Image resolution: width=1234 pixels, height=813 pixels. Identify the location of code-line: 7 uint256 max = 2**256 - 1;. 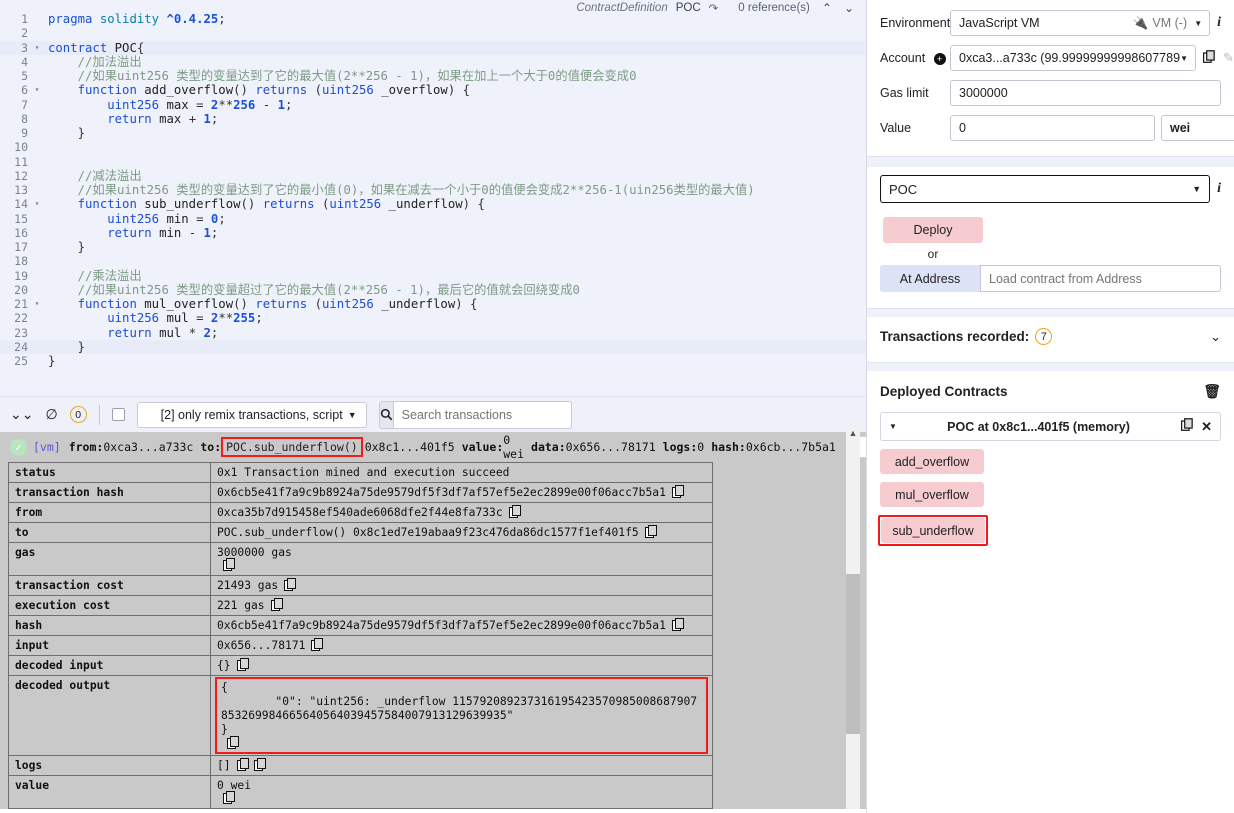
(433, 105).